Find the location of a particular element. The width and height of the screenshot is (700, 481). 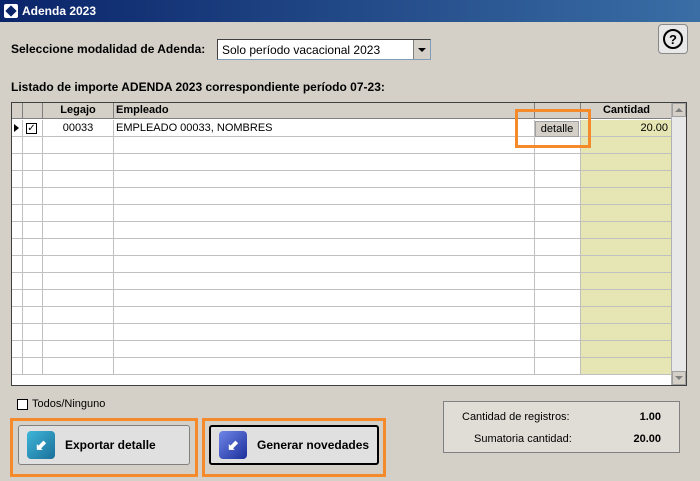

row-checkbox: ✓ is located at coordinates (31, 128).